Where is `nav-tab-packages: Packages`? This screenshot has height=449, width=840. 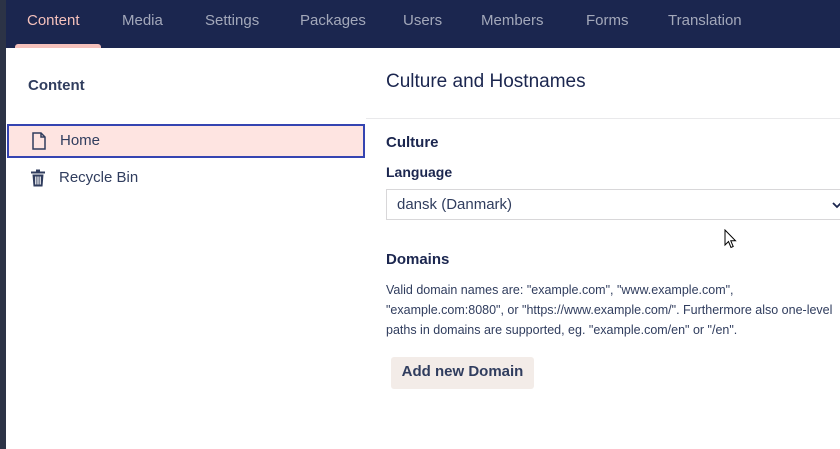 nav-tab-packages: Packages is located at coordinates (333, 24).